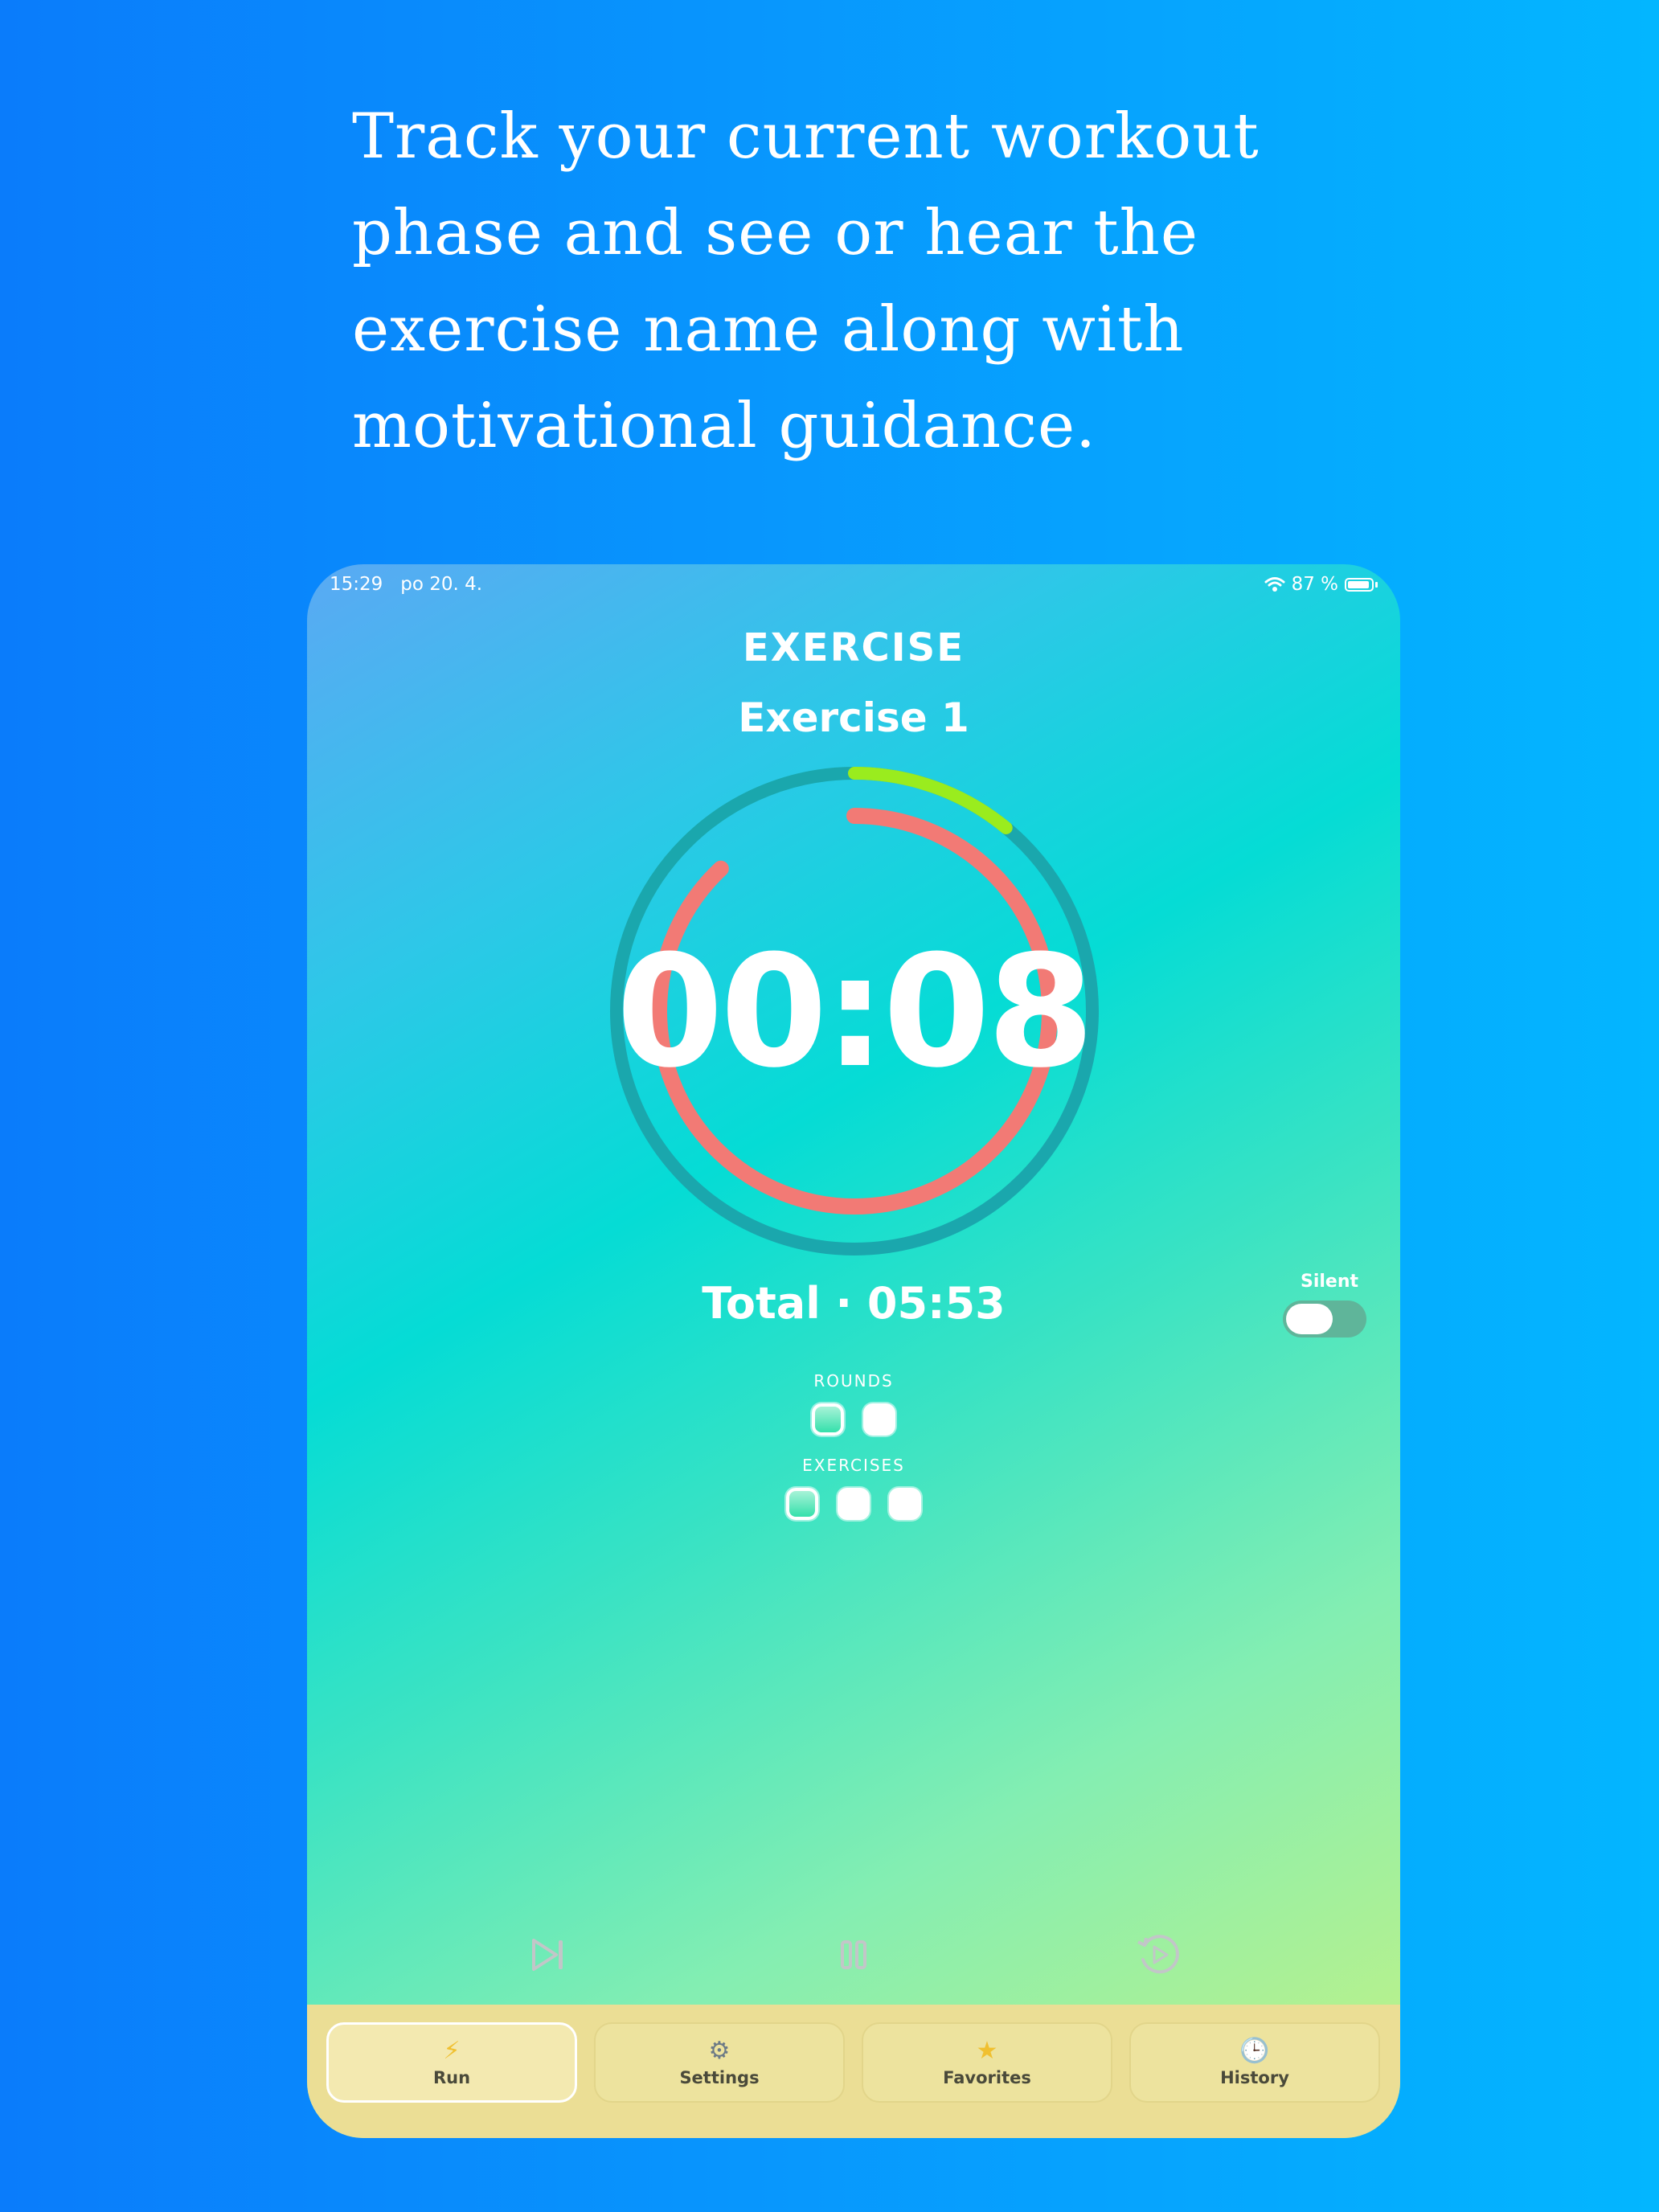 The image size is (1659, 2212). What do you see at coordinates (855, 1013) in the screenshot?
I see `countdown-timer: 00:08` at bounding box center [855, 1013].